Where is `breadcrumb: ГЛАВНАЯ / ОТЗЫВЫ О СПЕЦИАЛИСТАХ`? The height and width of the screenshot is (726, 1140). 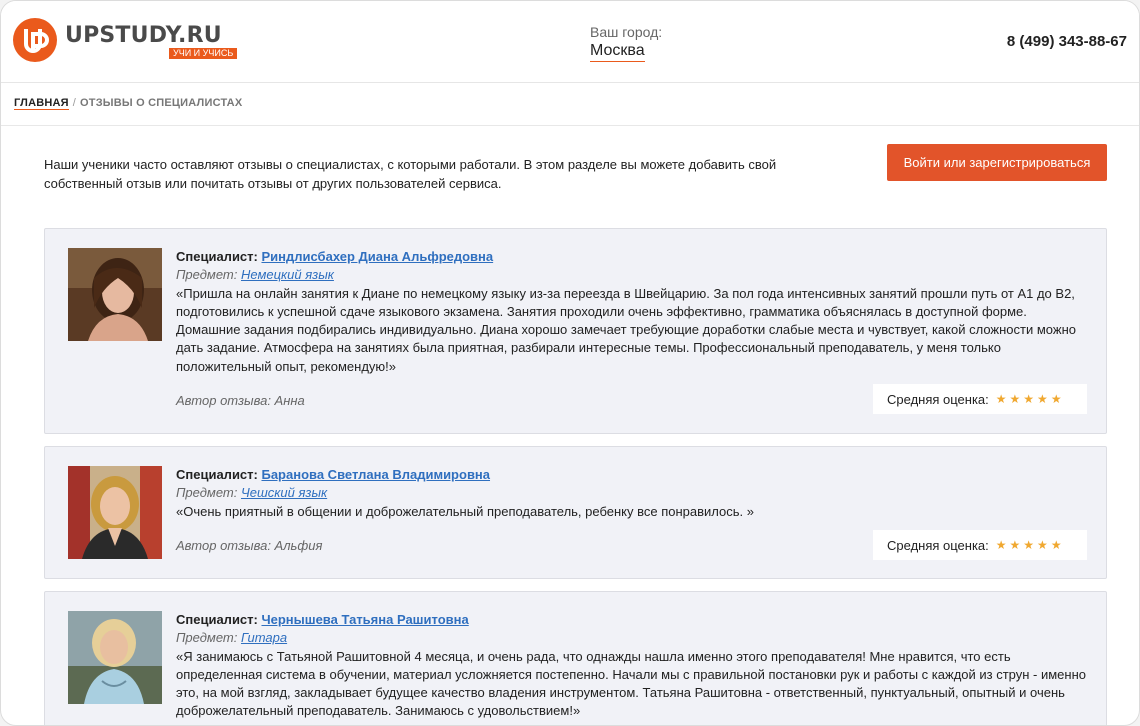 breadcrumb: ГЛАВНАЯ / ОТЗЫВЫ О СПЕЦИАЛИСТАХ is located at coordinates (128, 103).